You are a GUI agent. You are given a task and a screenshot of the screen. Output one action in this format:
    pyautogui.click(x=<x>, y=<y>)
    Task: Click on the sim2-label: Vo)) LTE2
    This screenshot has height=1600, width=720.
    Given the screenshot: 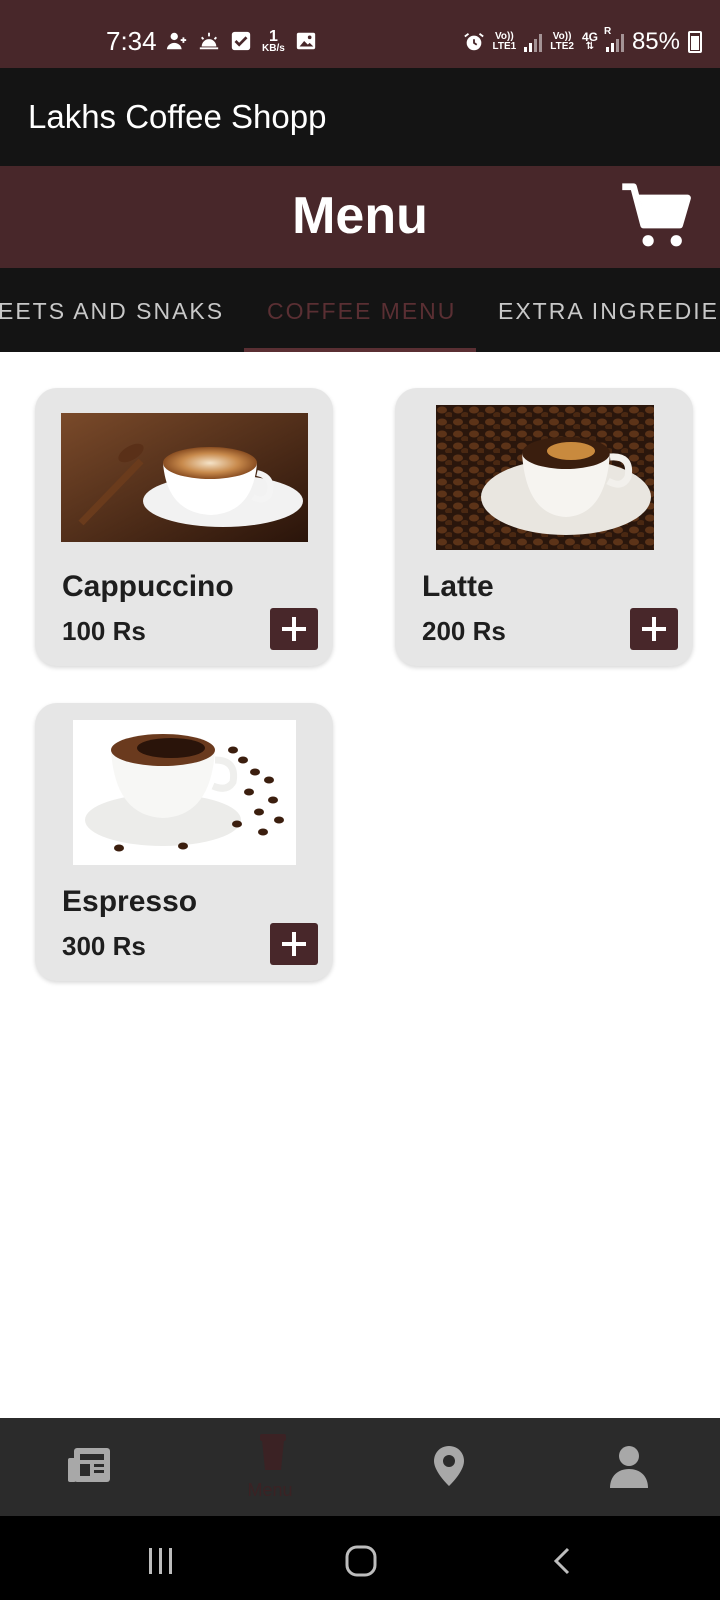 What is the action you would take?
    pyautogui.click(x=562, y=41)
    